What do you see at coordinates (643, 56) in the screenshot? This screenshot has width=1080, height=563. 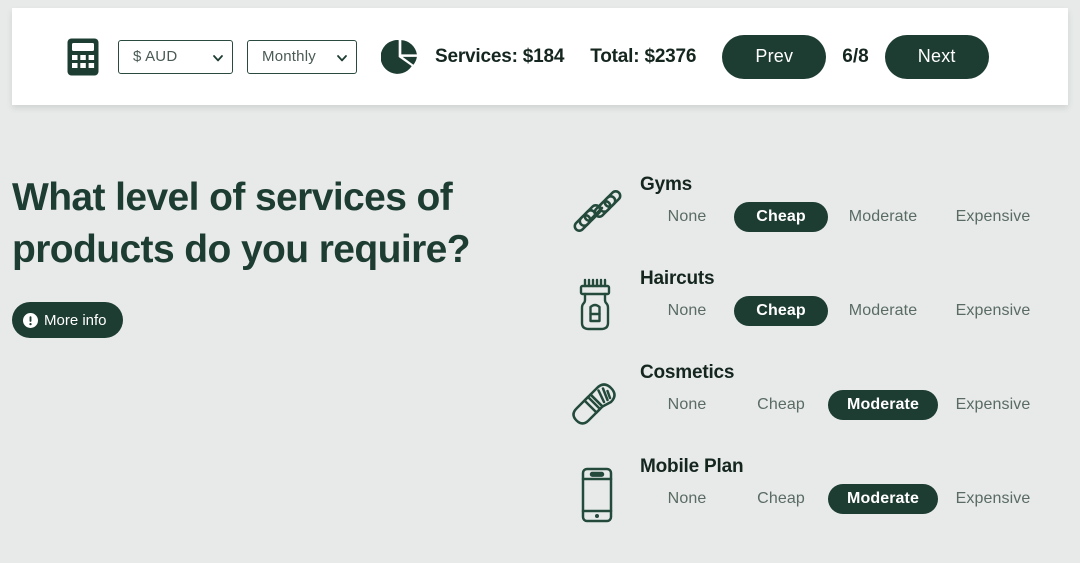 I see `grand-total: Total: $2376` at bounding box center [643, 56].